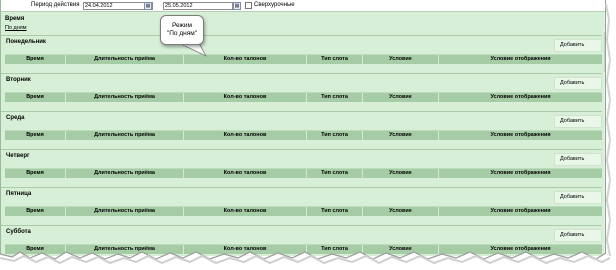 The width and height of the screenshot is (616, 270). I want to click on callout-line-1: Режим, so click(182, 25).